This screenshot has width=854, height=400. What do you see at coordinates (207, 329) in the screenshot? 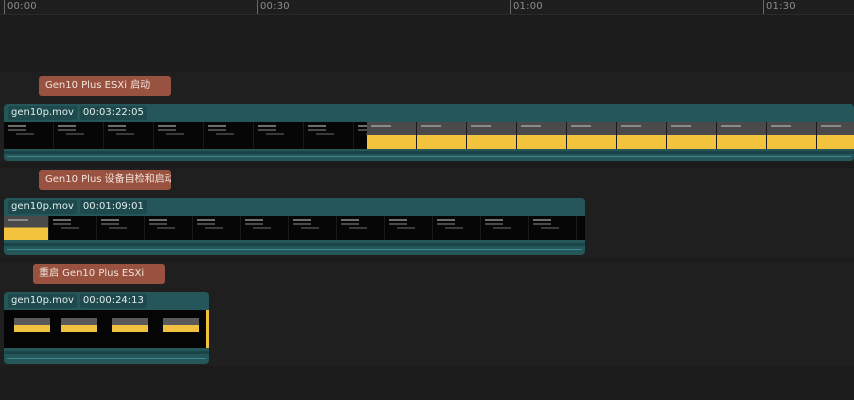
I see `edge-highlight` at bounding box center [207, 329].